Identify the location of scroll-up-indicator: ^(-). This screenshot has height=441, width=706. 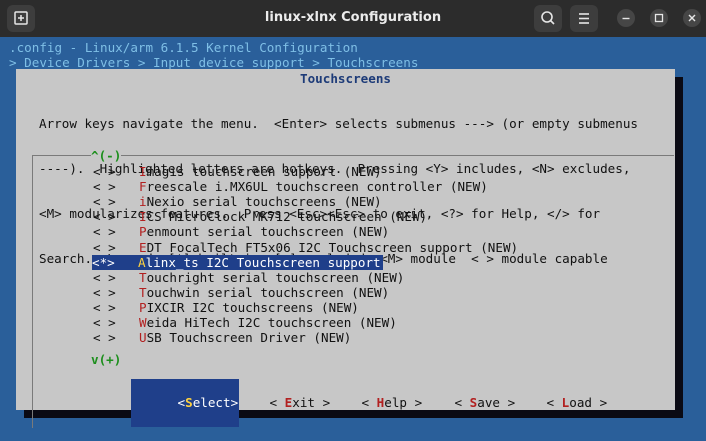
(106, 155).